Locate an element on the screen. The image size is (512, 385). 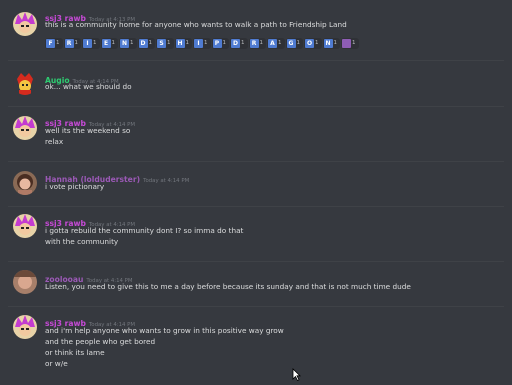
message-text: with the community is located at coordinates (82, 241).